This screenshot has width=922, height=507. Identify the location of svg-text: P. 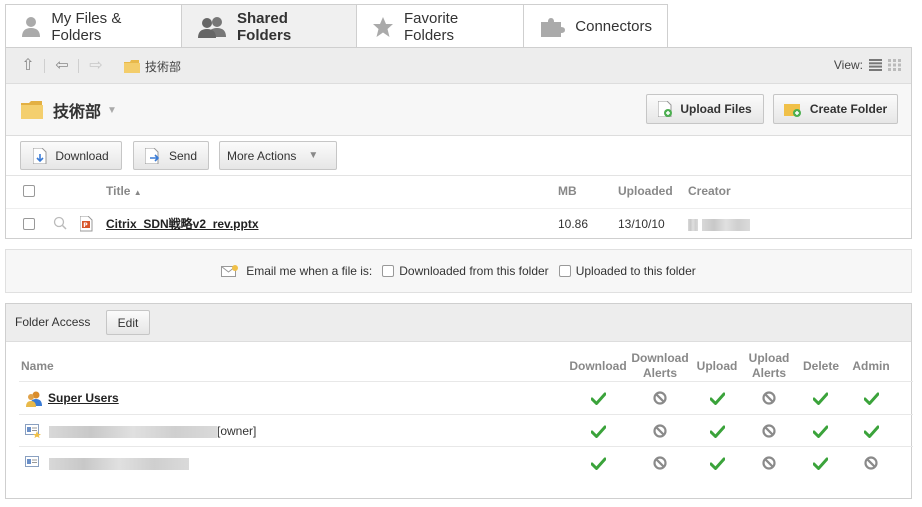
(85, 225).